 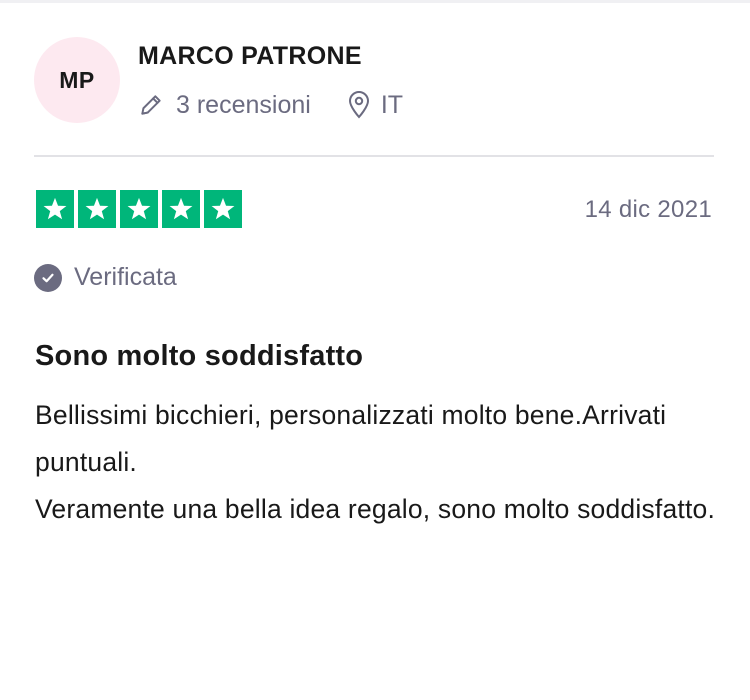 What do you see at coordinates (392, 104) in the screenshot?
I see `country-label: IT` at bounding box center [392, 104].